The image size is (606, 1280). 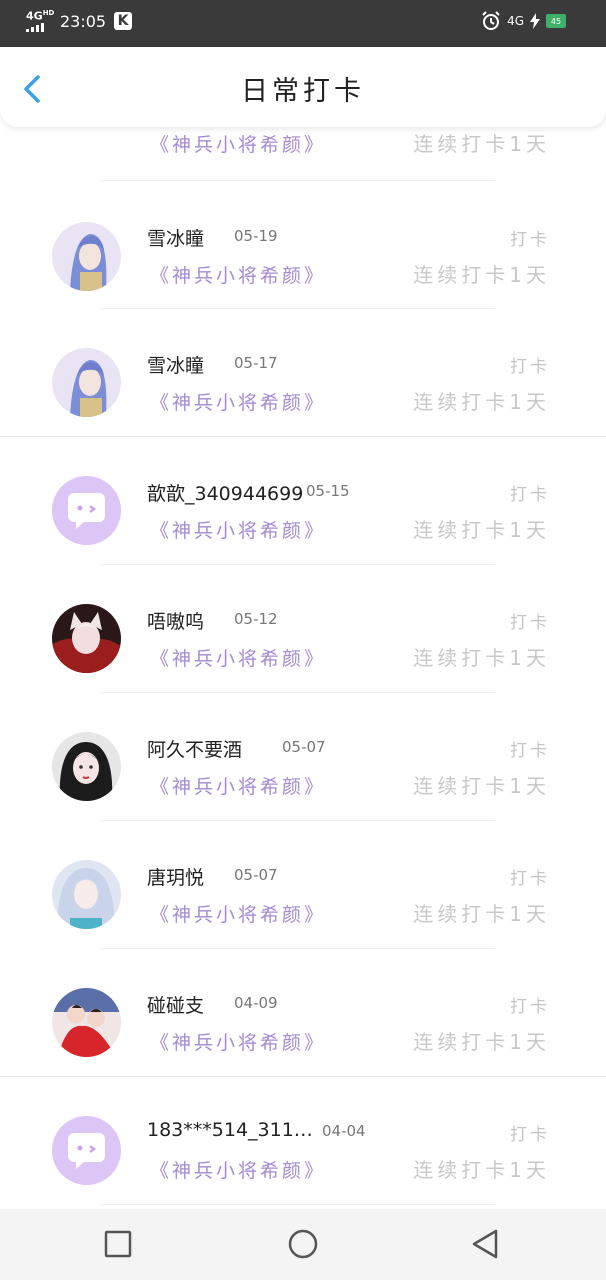 What do you see at coordinates (256, 236) in the screenshot?
I see `entry-date: 05-19` at bounding box center [256, 236].